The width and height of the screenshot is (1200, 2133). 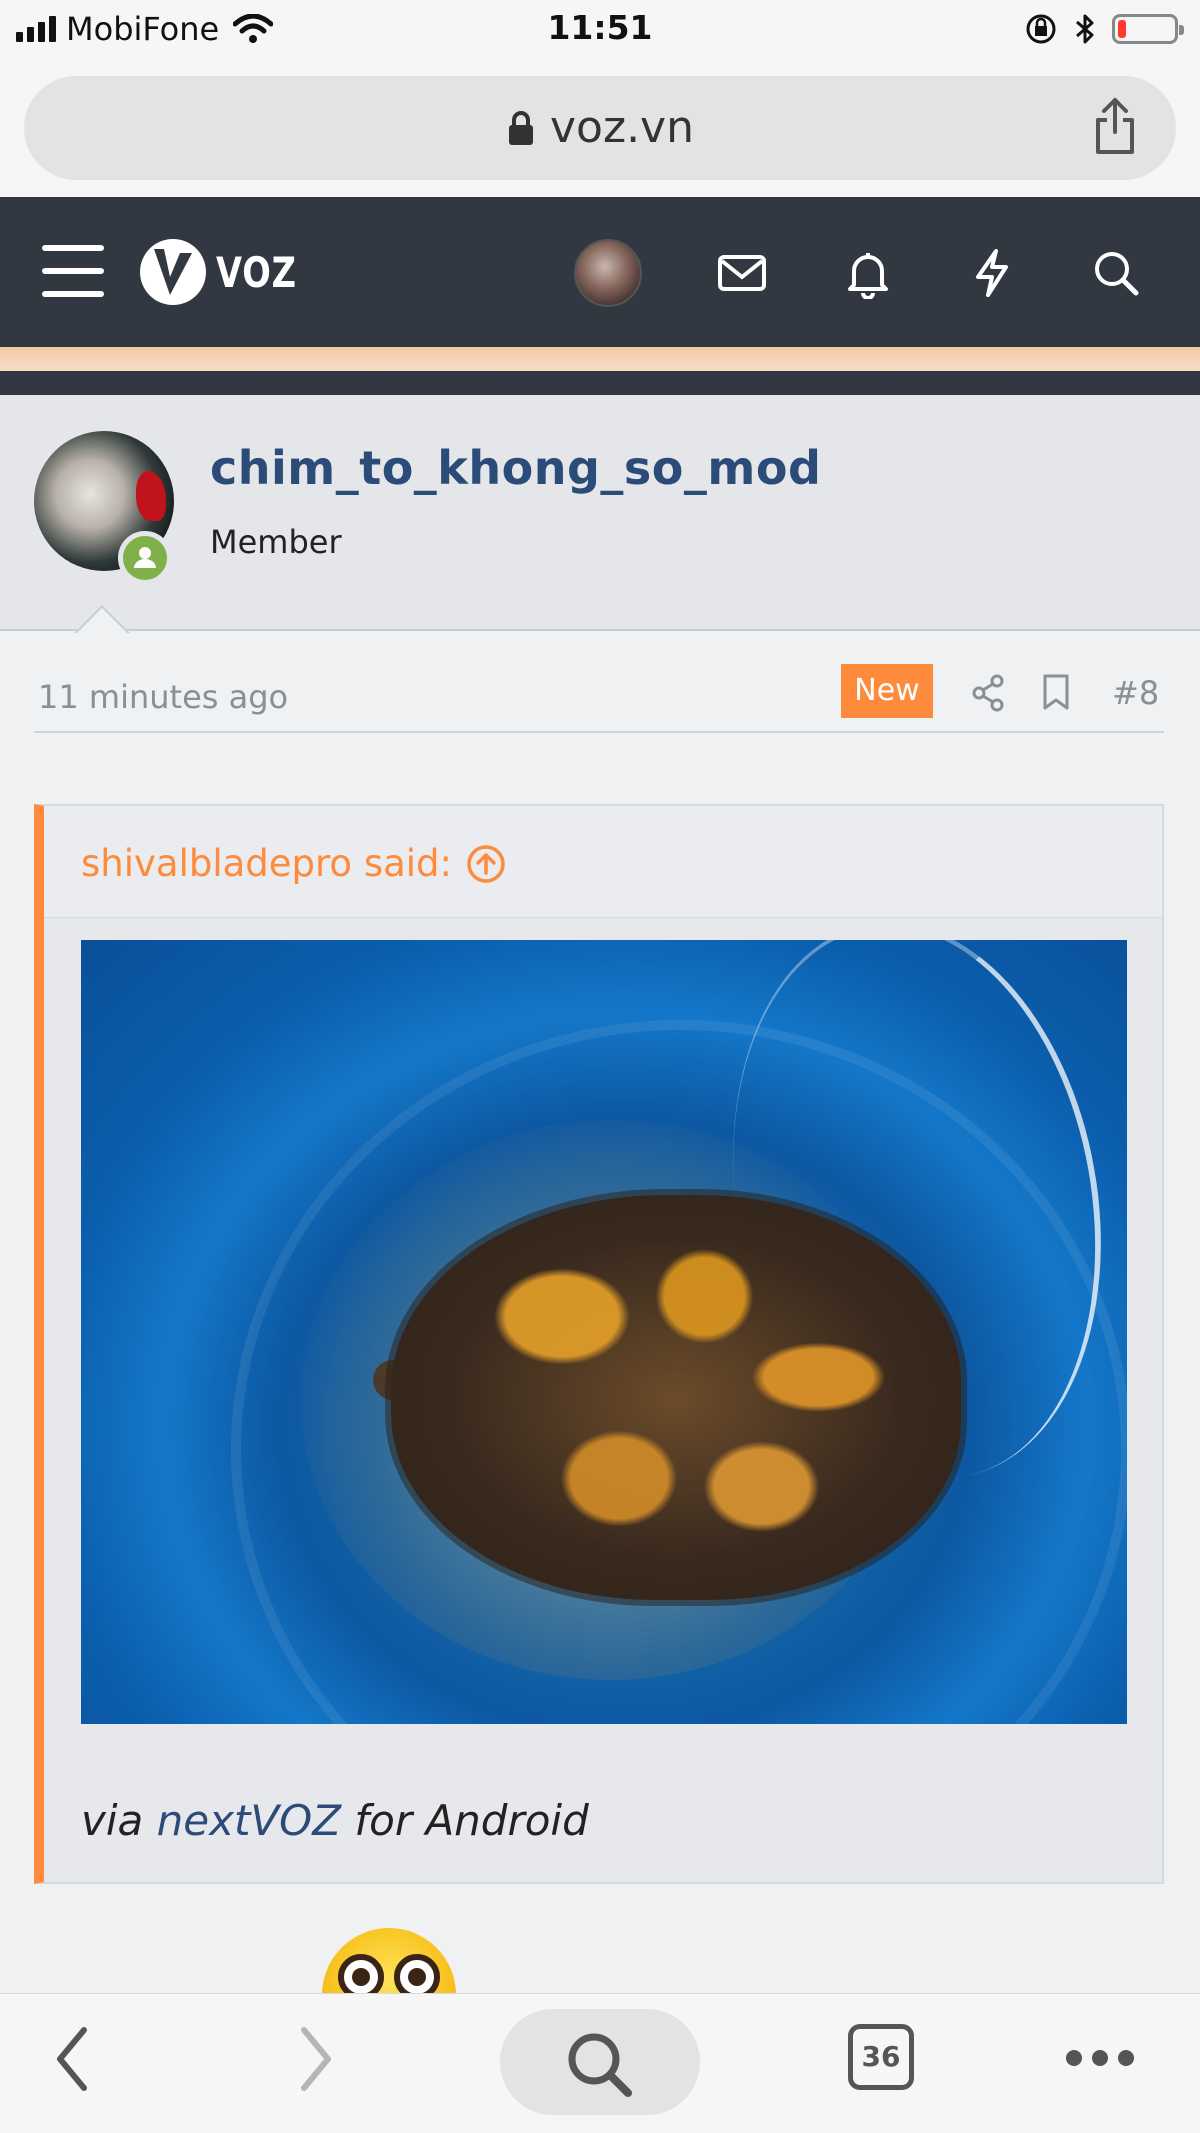 What do you see at coordinates (1135, 693) in the screenshot?
I see `post-number-link: #8` at bounding box center [1135, 693].